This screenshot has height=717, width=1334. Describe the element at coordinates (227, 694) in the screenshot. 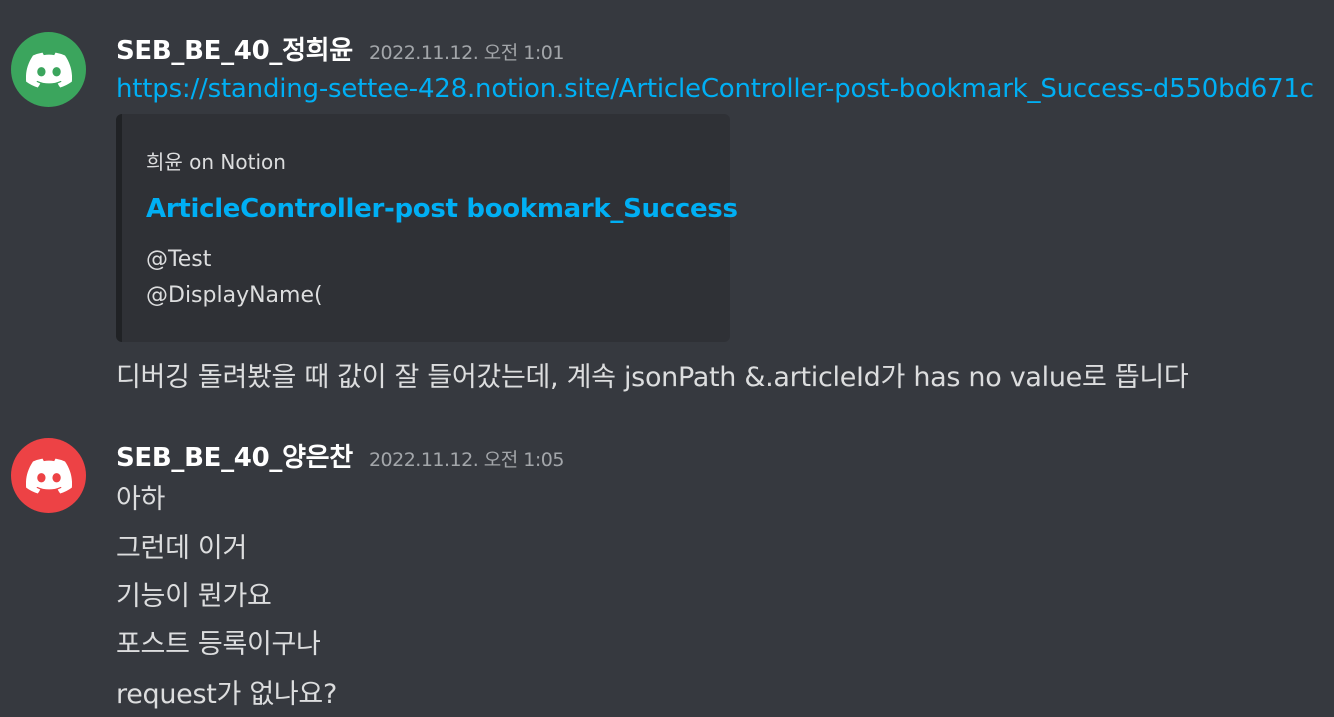

I see `message-text: request가 없나요?` at that location.